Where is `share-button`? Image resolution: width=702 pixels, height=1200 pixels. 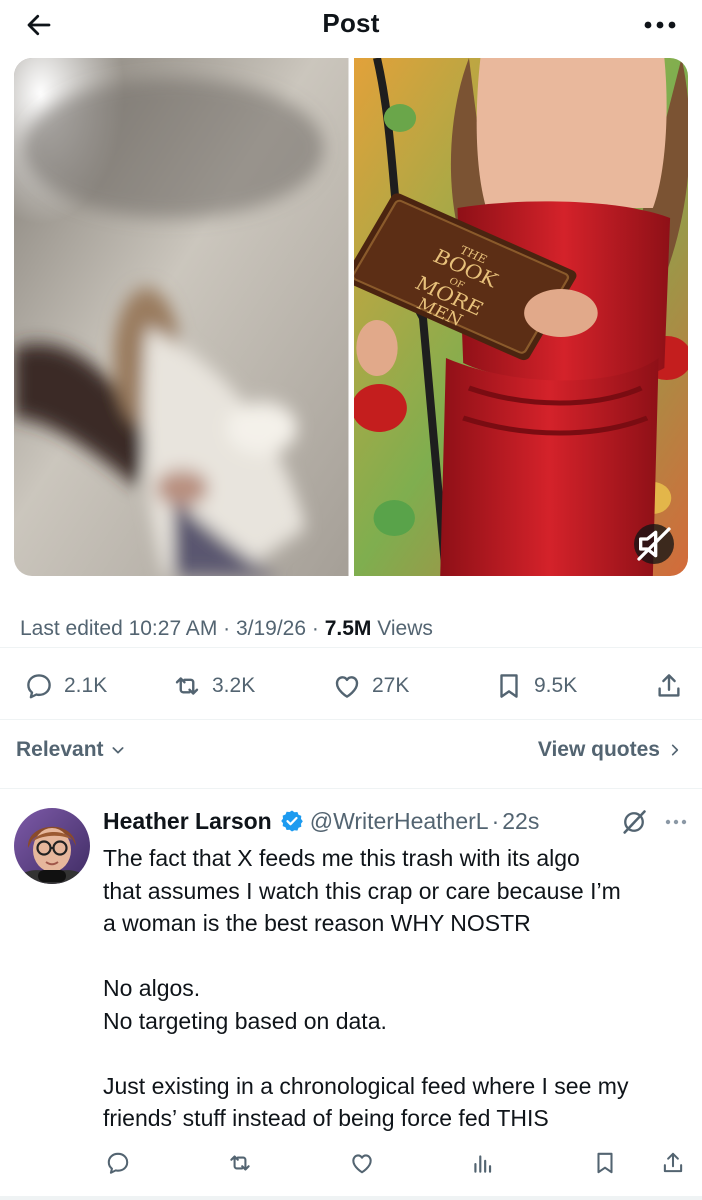
share-button is located at coordinates (669, 686).